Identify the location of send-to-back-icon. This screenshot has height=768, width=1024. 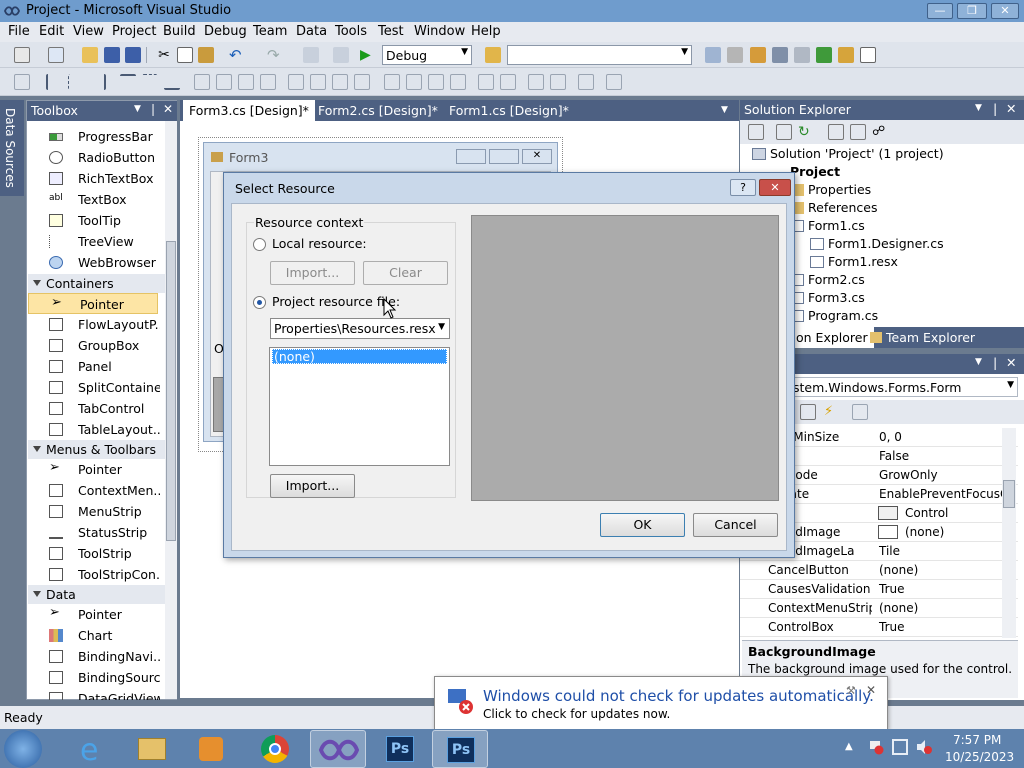
(558, 82).